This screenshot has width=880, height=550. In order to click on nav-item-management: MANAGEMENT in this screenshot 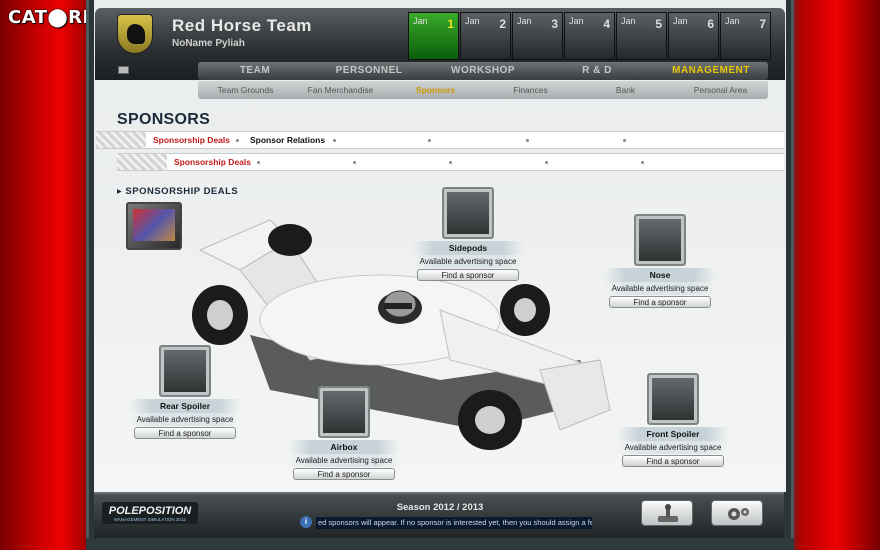, I will do `click(711, 71)`.